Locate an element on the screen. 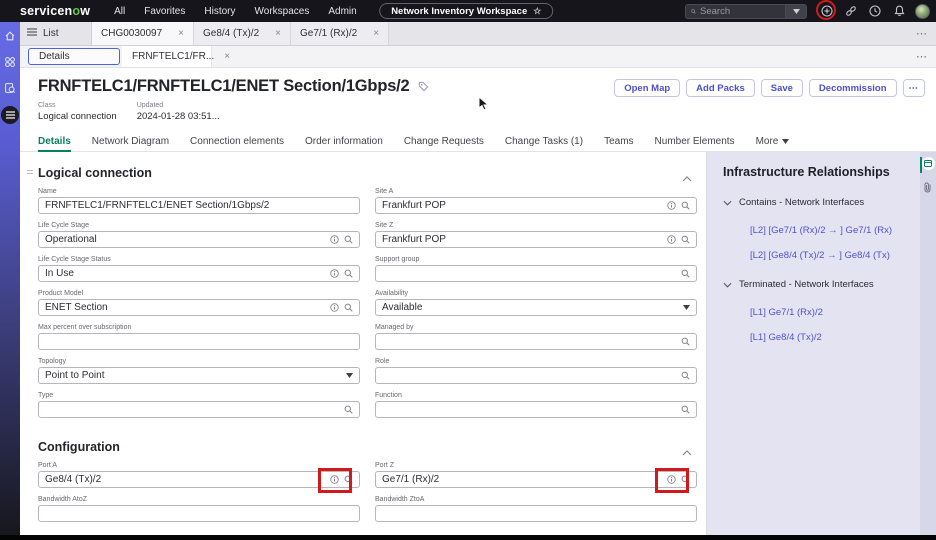  field-topology: Topology Point to Point is located at coordinates (199, 371).